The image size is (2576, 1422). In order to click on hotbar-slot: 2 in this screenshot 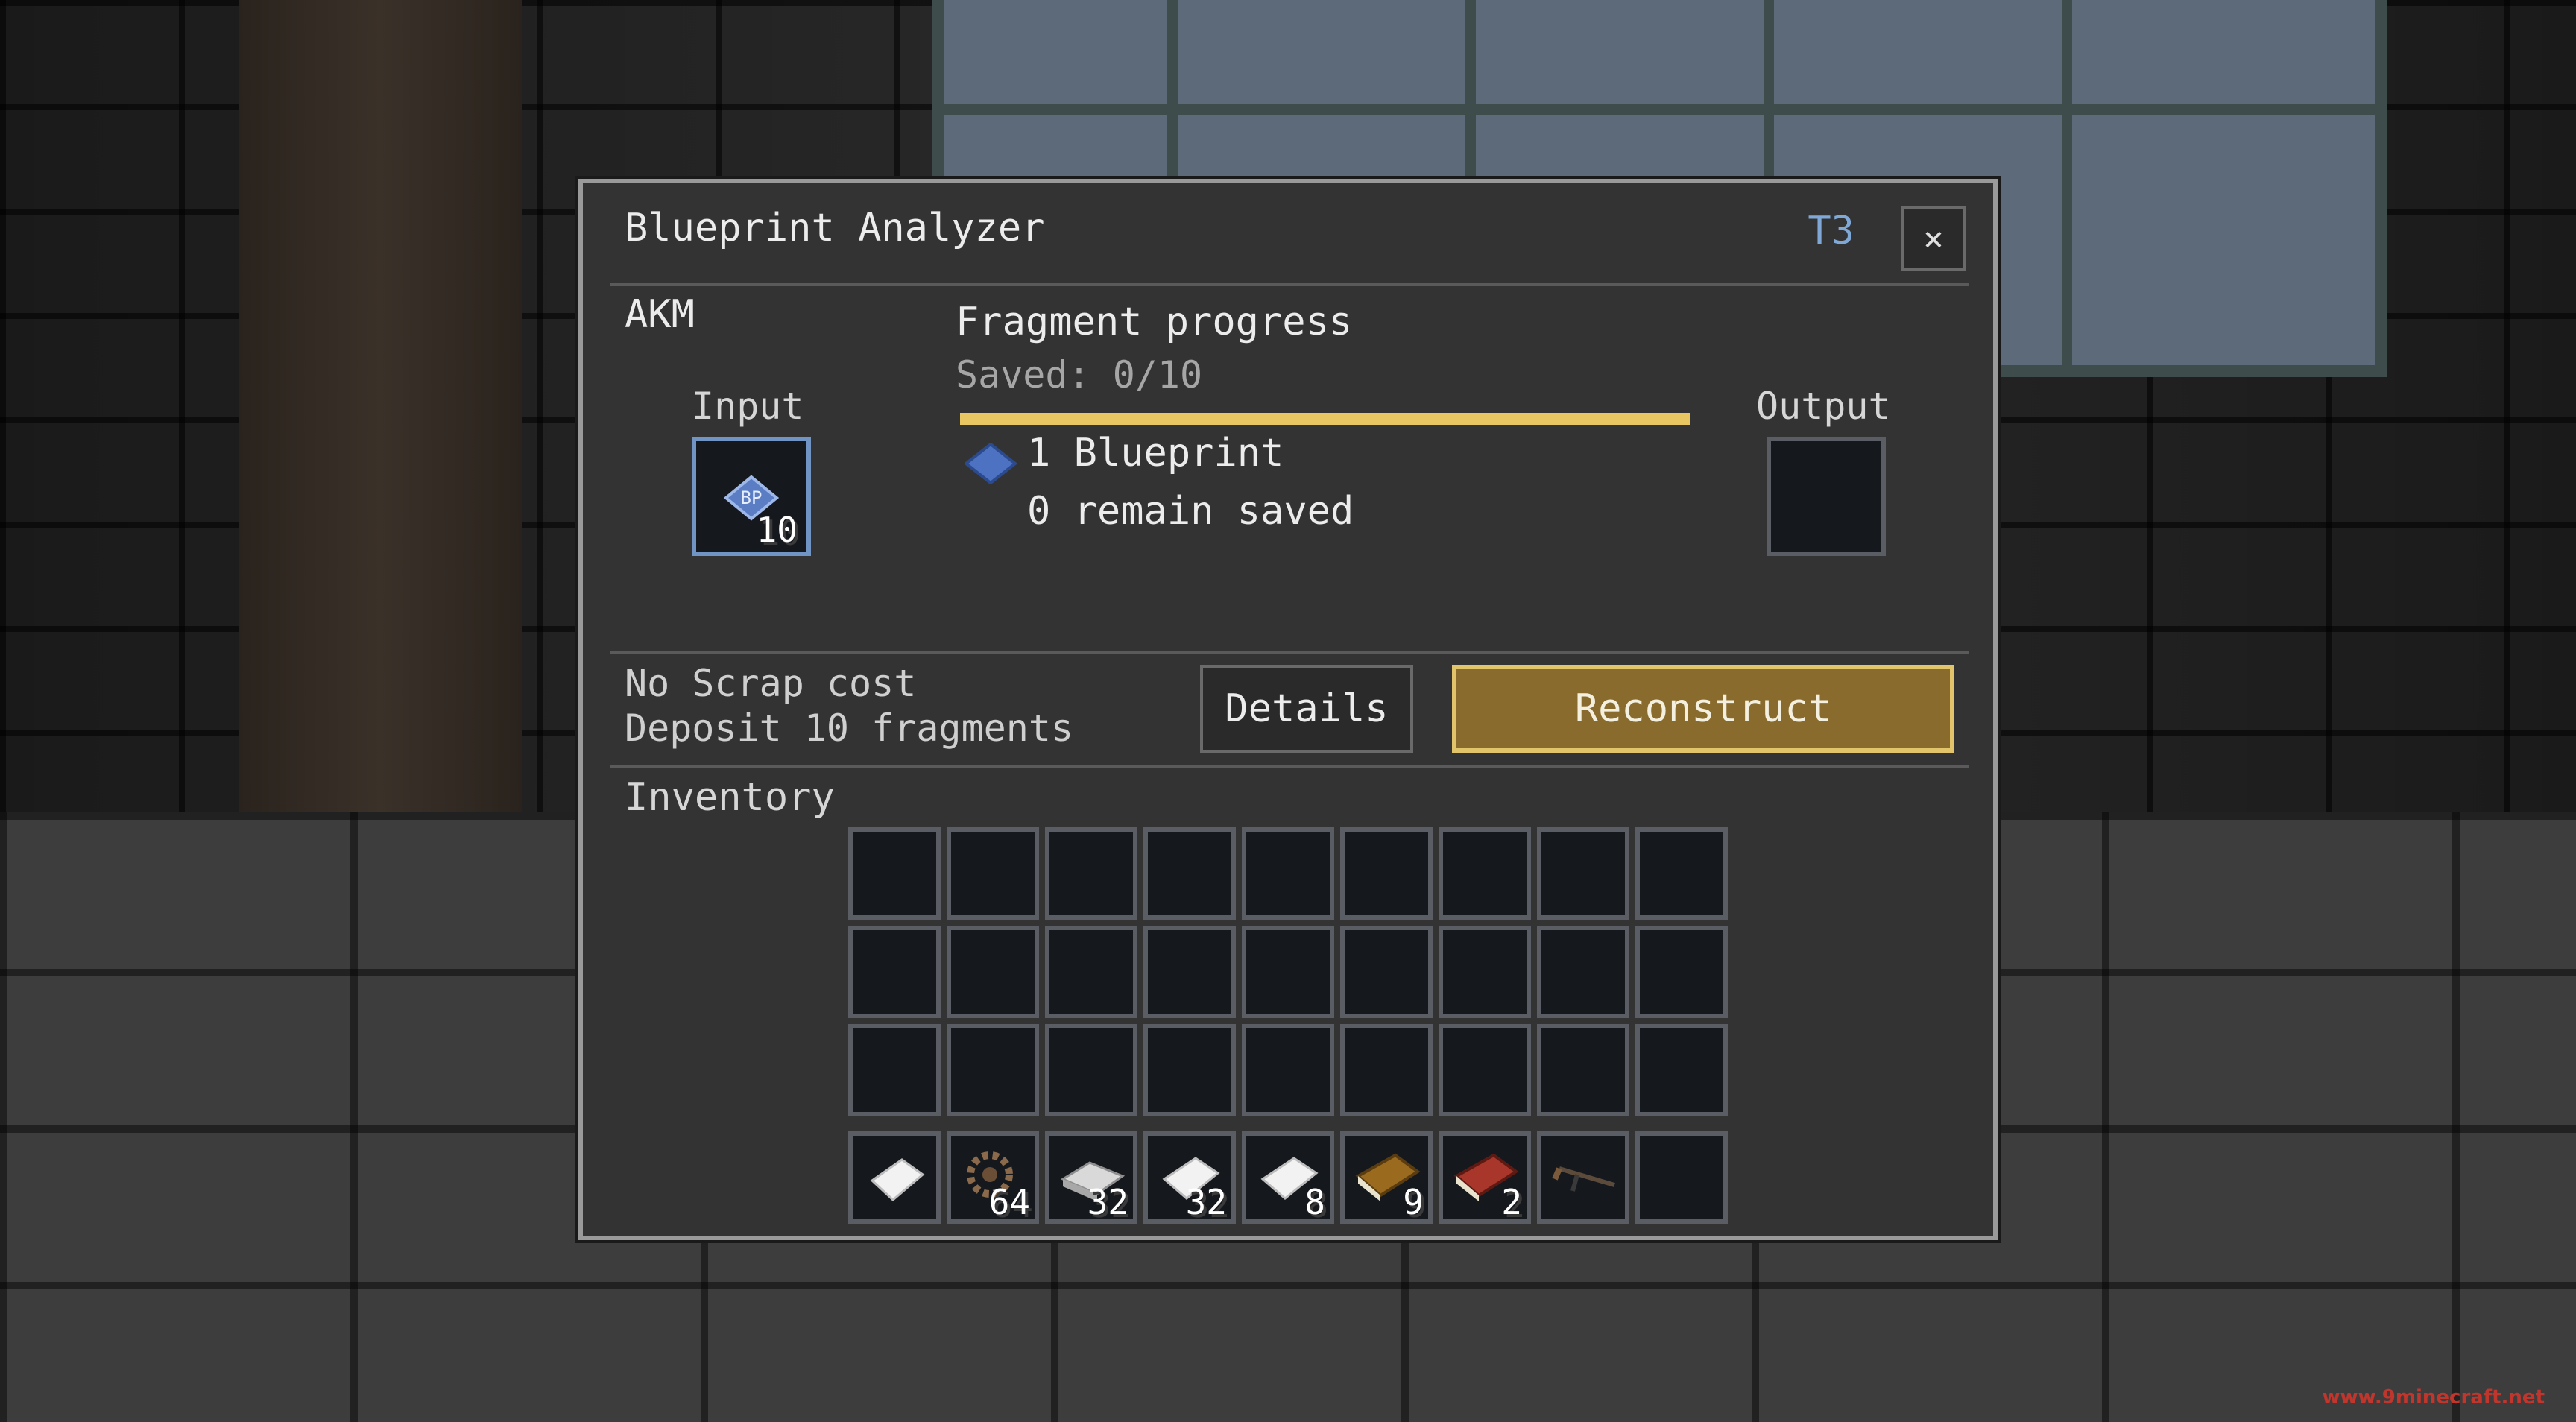, I will do `click(1485, 1177)`.